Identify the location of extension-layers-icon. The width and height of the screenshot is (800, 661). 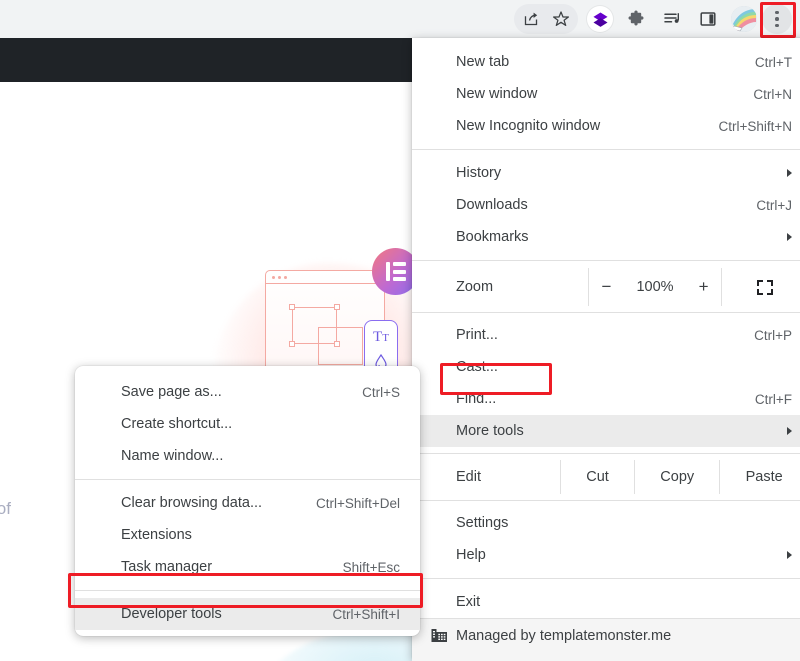
(600, 19).